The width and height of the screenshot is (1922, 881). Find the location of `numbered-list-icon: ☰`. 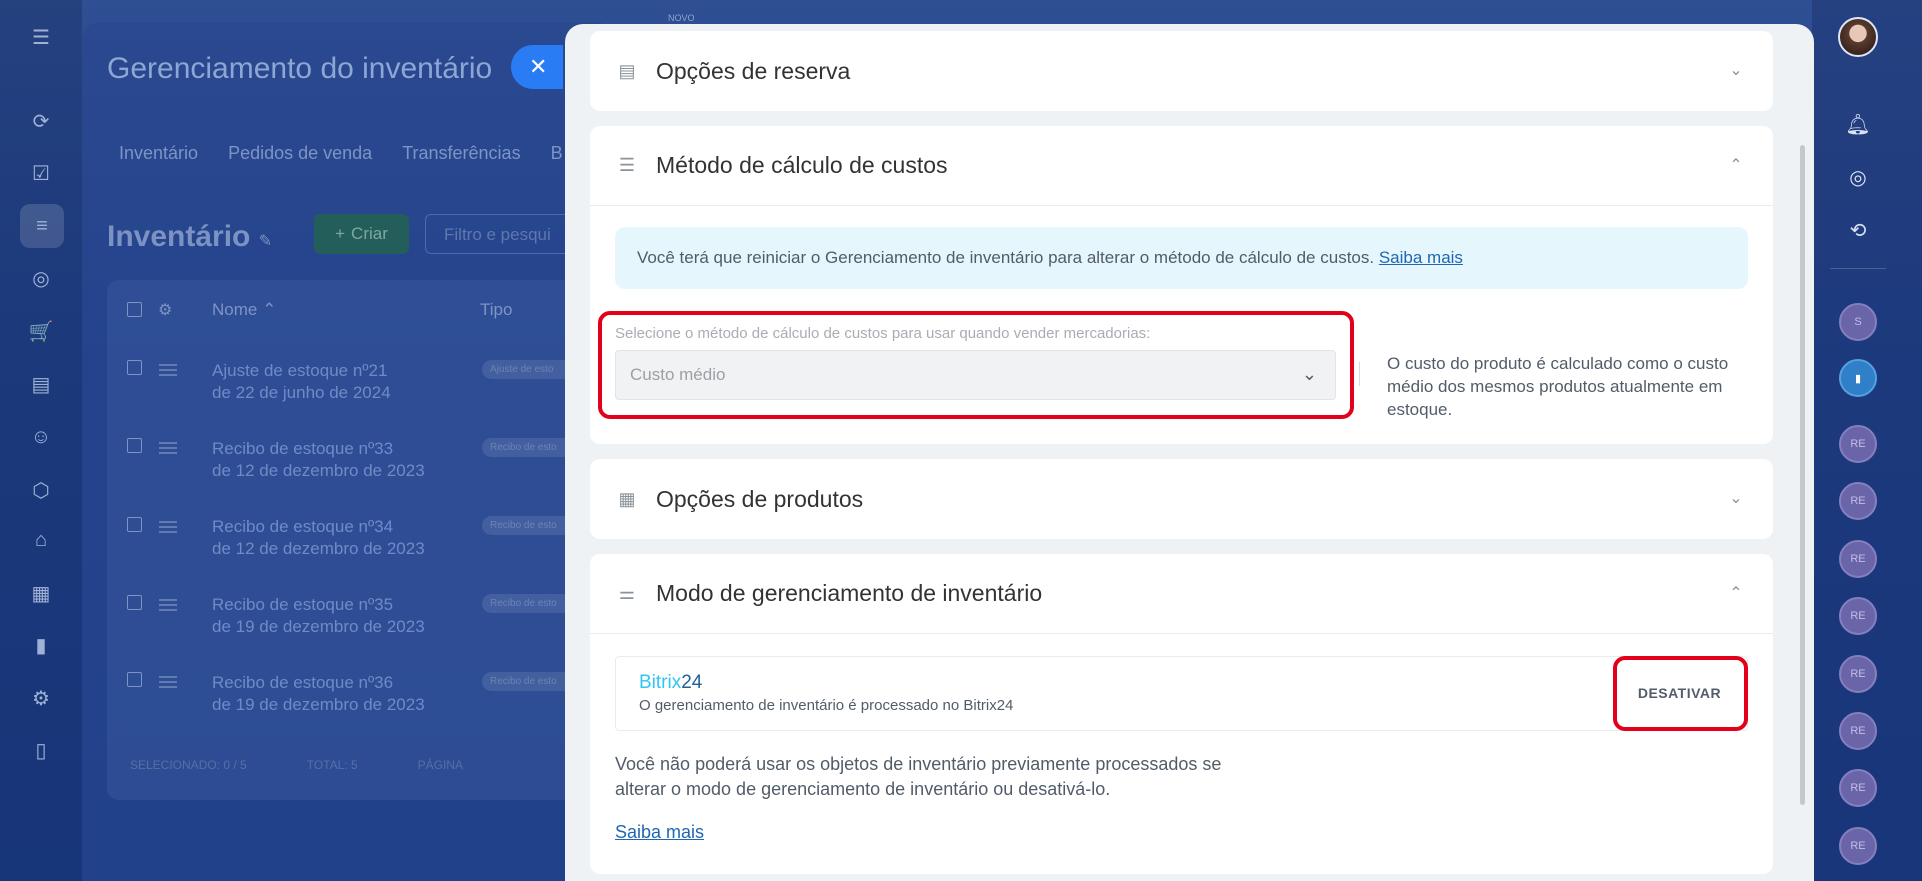

numbered-list-icon: ☰ is located at coordinates (627, 165).